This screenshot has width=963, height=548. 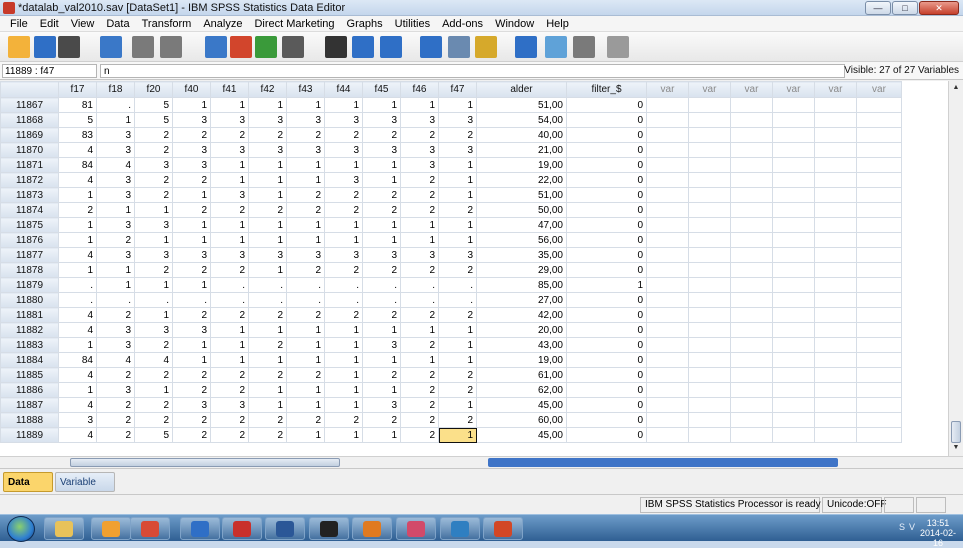 I want to click on row-header: 11885, so click(x=29, y=375).